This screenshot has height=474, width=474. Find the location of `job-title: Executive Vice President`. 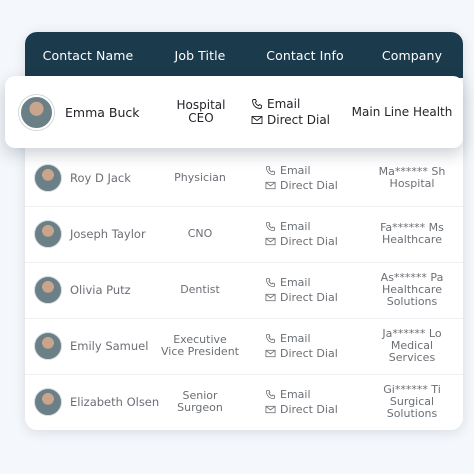

job-title: Executive Vice President is located at coordinates (200, 346).